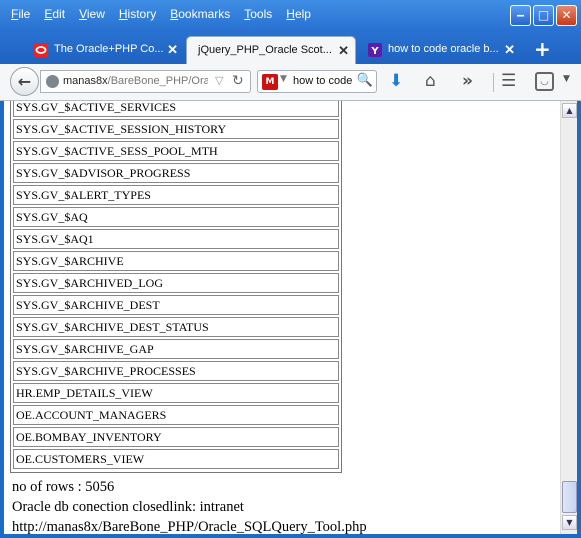 Image resolution: width=581 pixels, height=538 pixels. What do you see at coordinates (41, 50) in the screenshot?
I see `oracle-icon` at bounding box center [41, 50].